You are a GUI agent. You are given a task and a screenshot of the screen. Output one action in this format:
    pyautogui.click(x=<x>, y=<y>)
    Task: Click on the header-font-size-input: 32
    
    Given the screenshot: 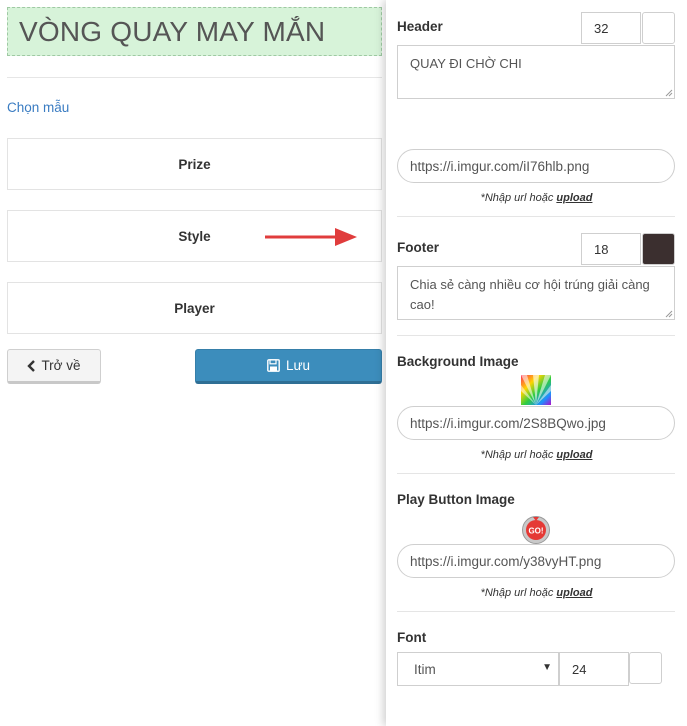 What is the action you would take?
    pyautogui.click(x=611, y=28)
    